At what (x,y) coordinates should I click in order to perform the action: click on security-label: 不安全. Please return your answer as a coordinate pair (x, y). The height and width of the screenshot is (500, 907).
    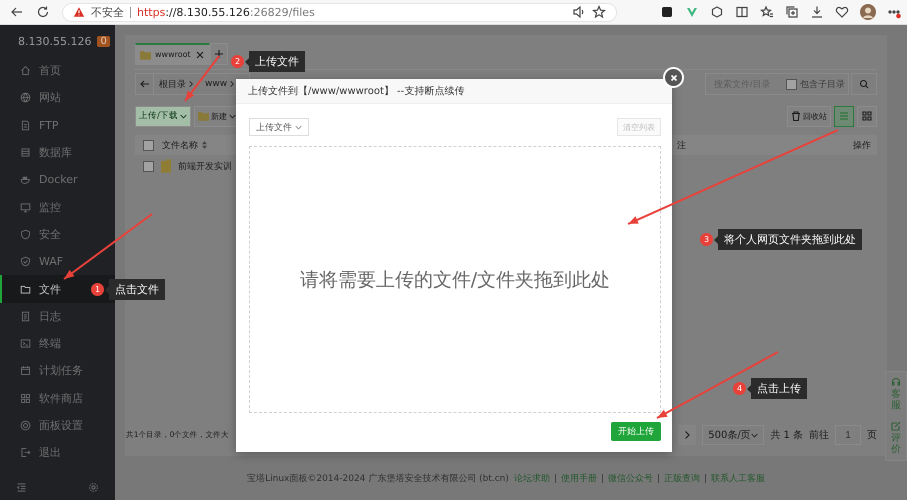
    Looking at the image, I should click on (111, 12).